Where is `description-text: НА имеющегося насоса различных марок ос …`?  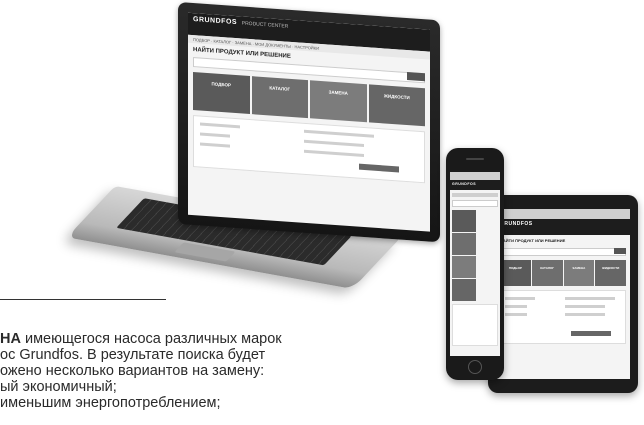 description-text: НА имеющегося насоса различных марок ос … is located at coordinates (200, 371).